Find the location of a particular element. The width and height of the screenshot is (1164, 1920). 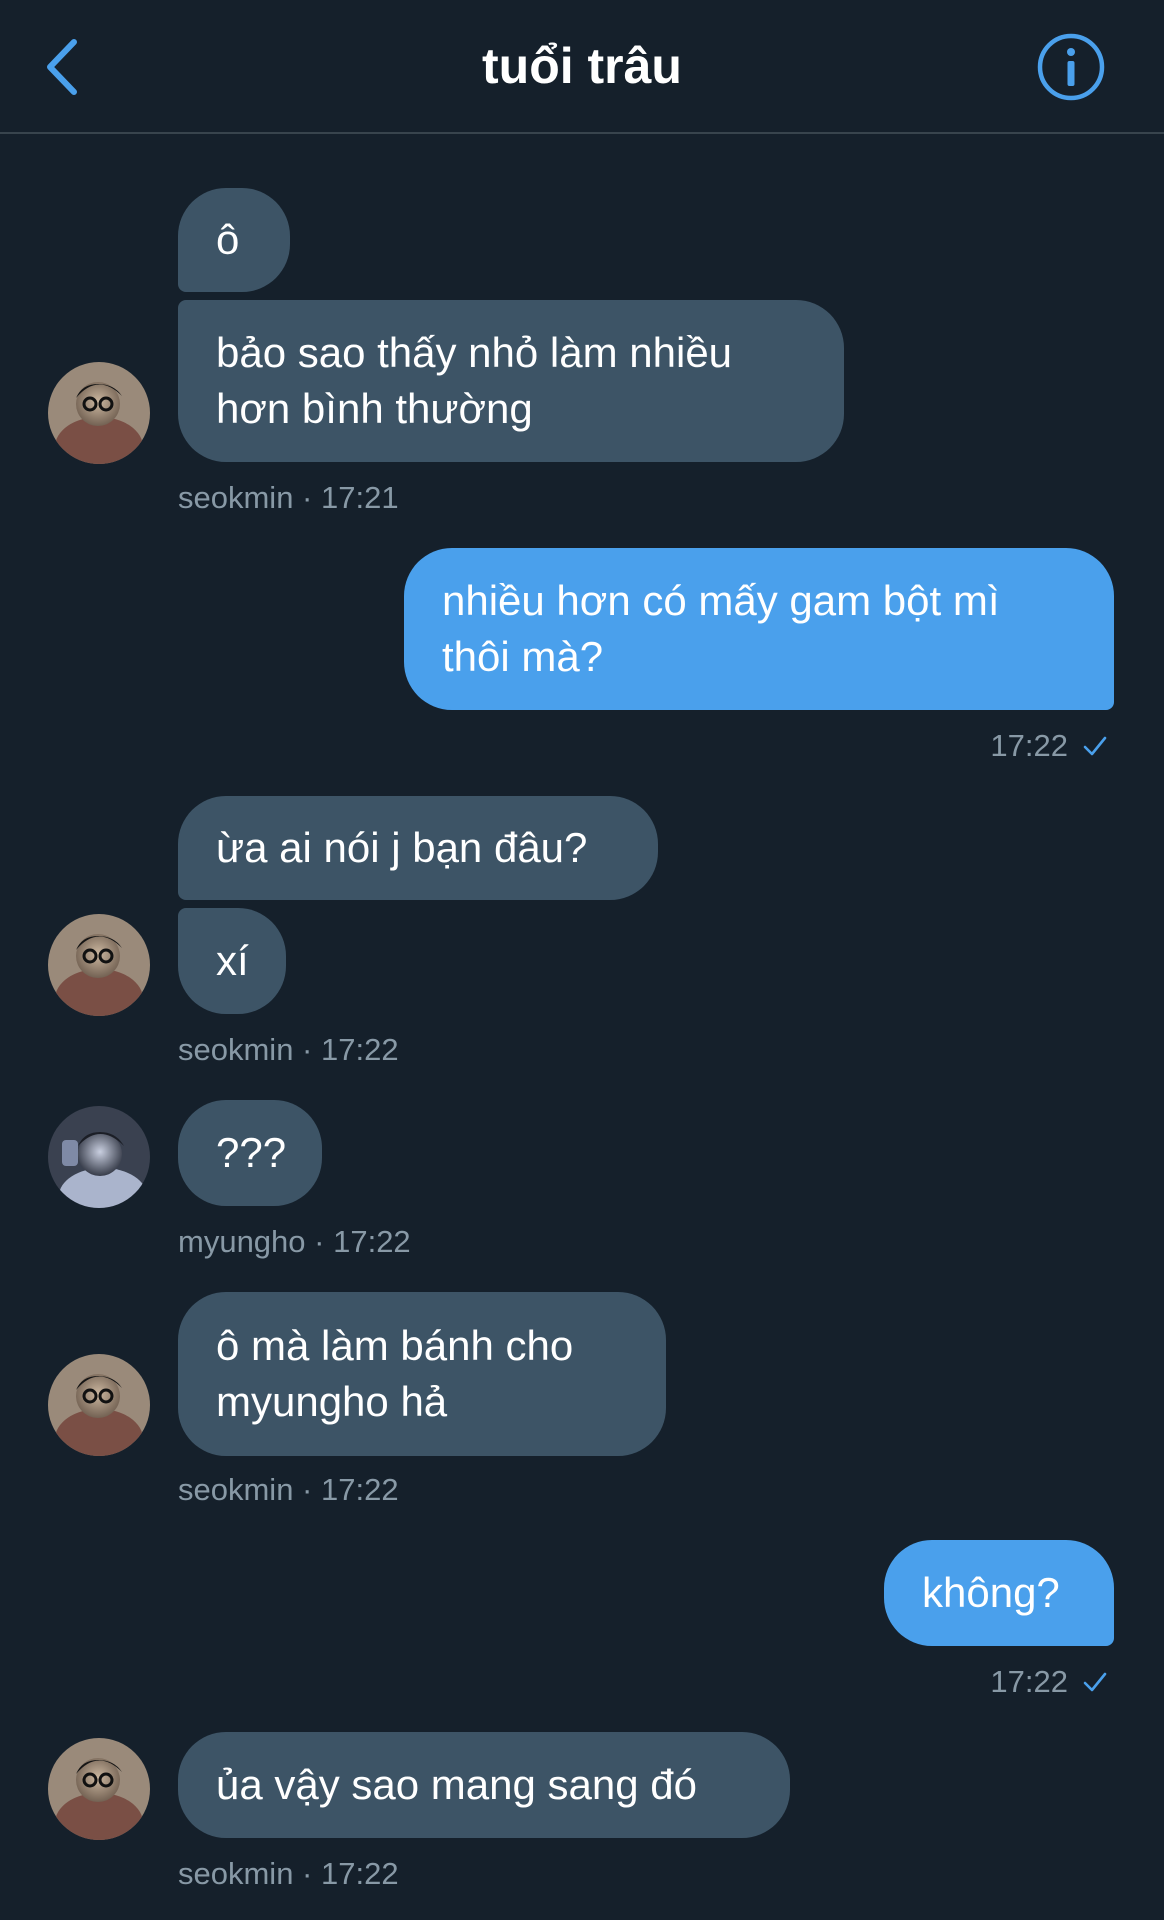

info-button is located at coordinates (1071, 67).